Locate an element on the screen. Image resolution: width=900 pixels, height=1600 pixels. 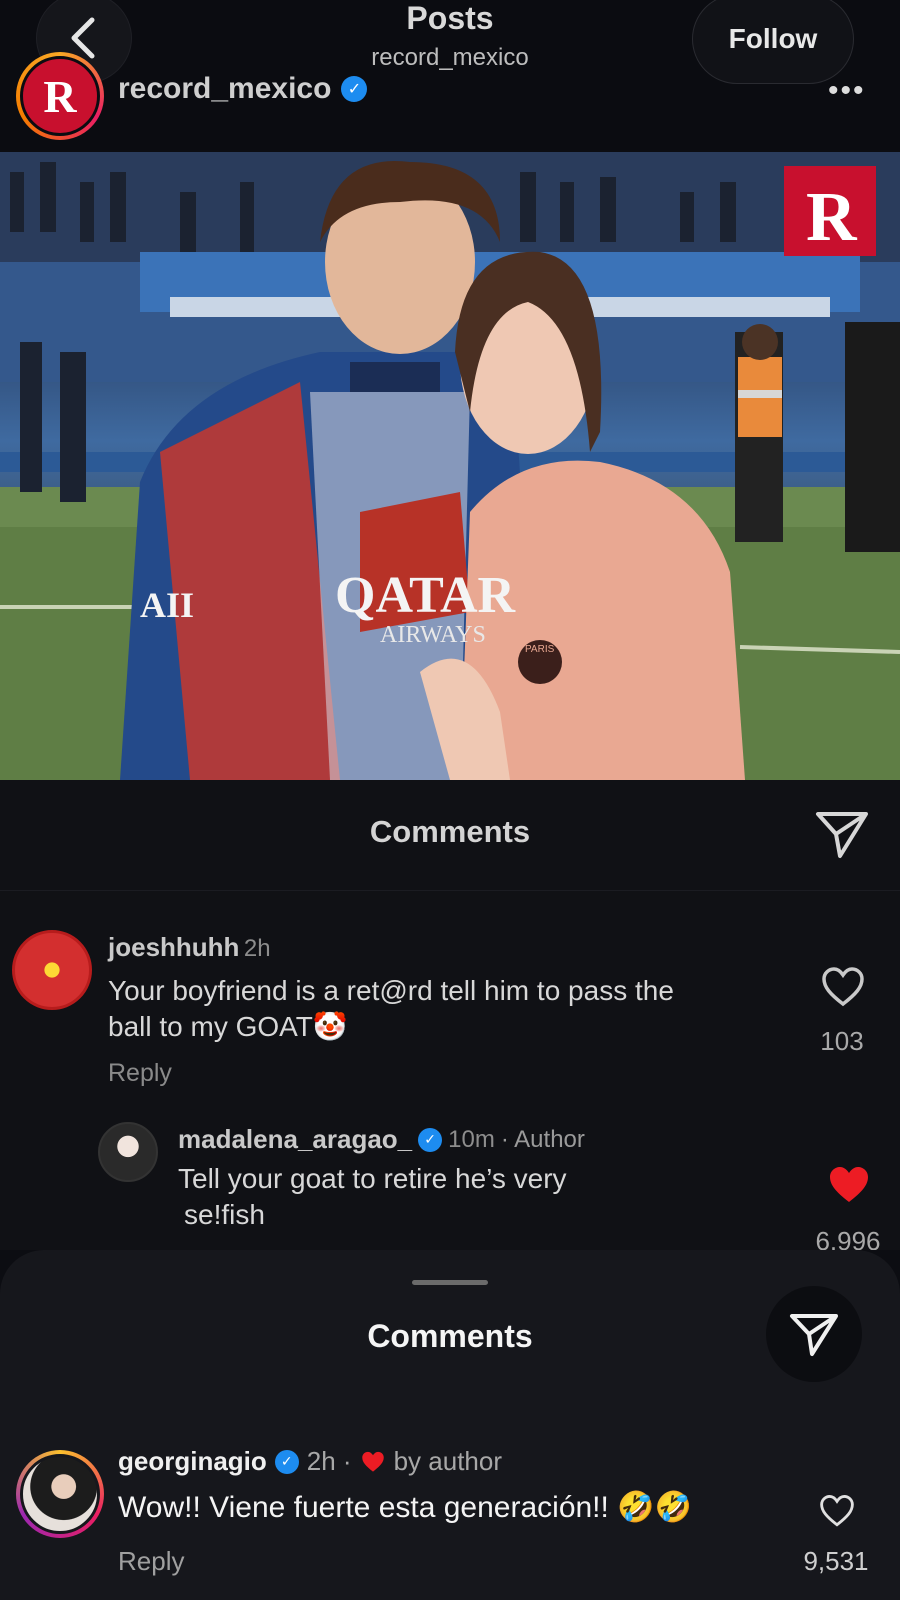
comment-username: georginagio is located at coordinates (192, 1461).